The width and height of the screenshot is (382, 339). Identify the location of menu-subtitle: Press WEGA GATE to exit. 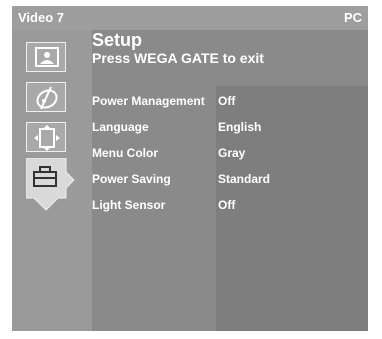
(178, 58).